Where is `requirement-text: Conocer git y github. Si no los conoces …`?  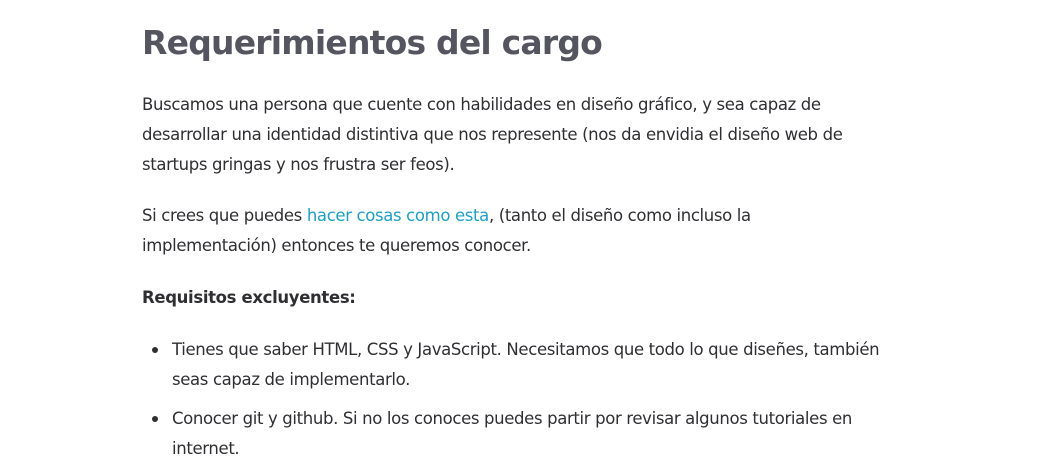 requirement-text: Conocer git y github. Si no los conoces … is located at coordinates (512, 433).